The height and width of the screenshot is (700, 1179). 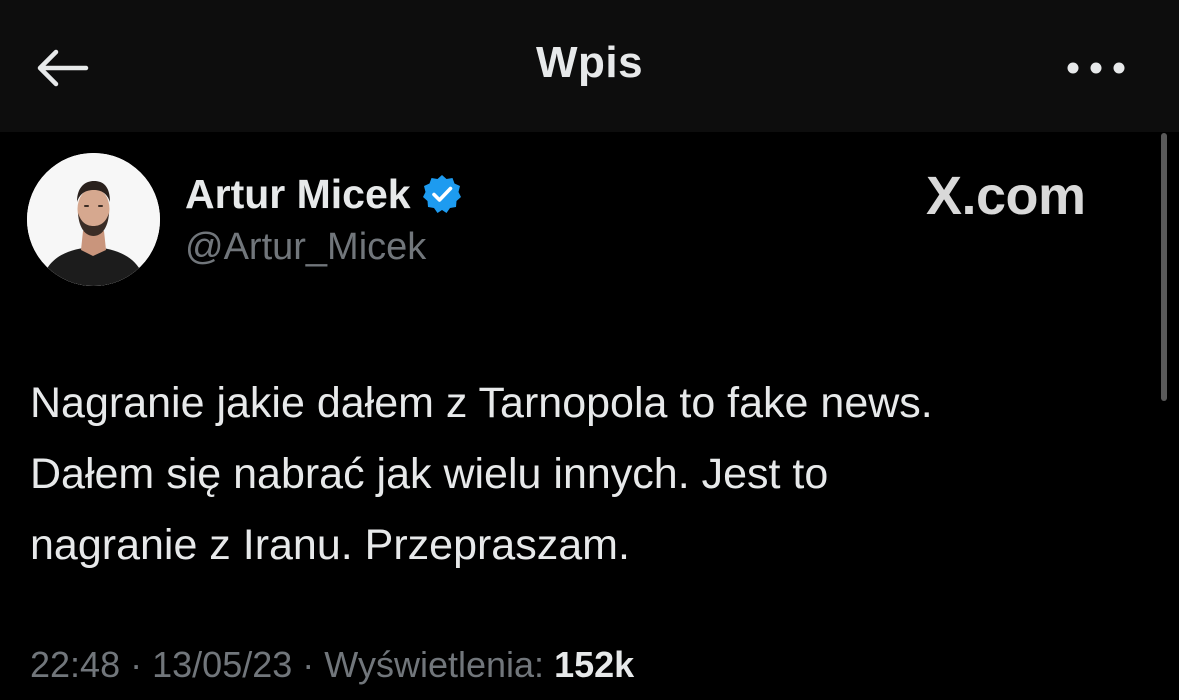 What do you see at coordinates (1006, 196) in the screenshot?
I see `x-com-watermark: X.com` at bounding box center [1006, 196].